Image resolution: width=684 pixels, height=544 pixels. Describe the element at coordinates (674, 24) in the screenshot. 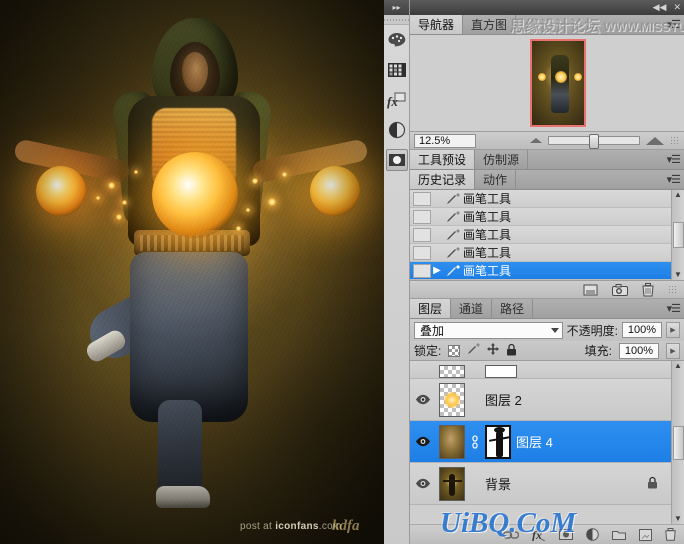

I see `navigator-panel-menu-icon: ▾☰` at that location.